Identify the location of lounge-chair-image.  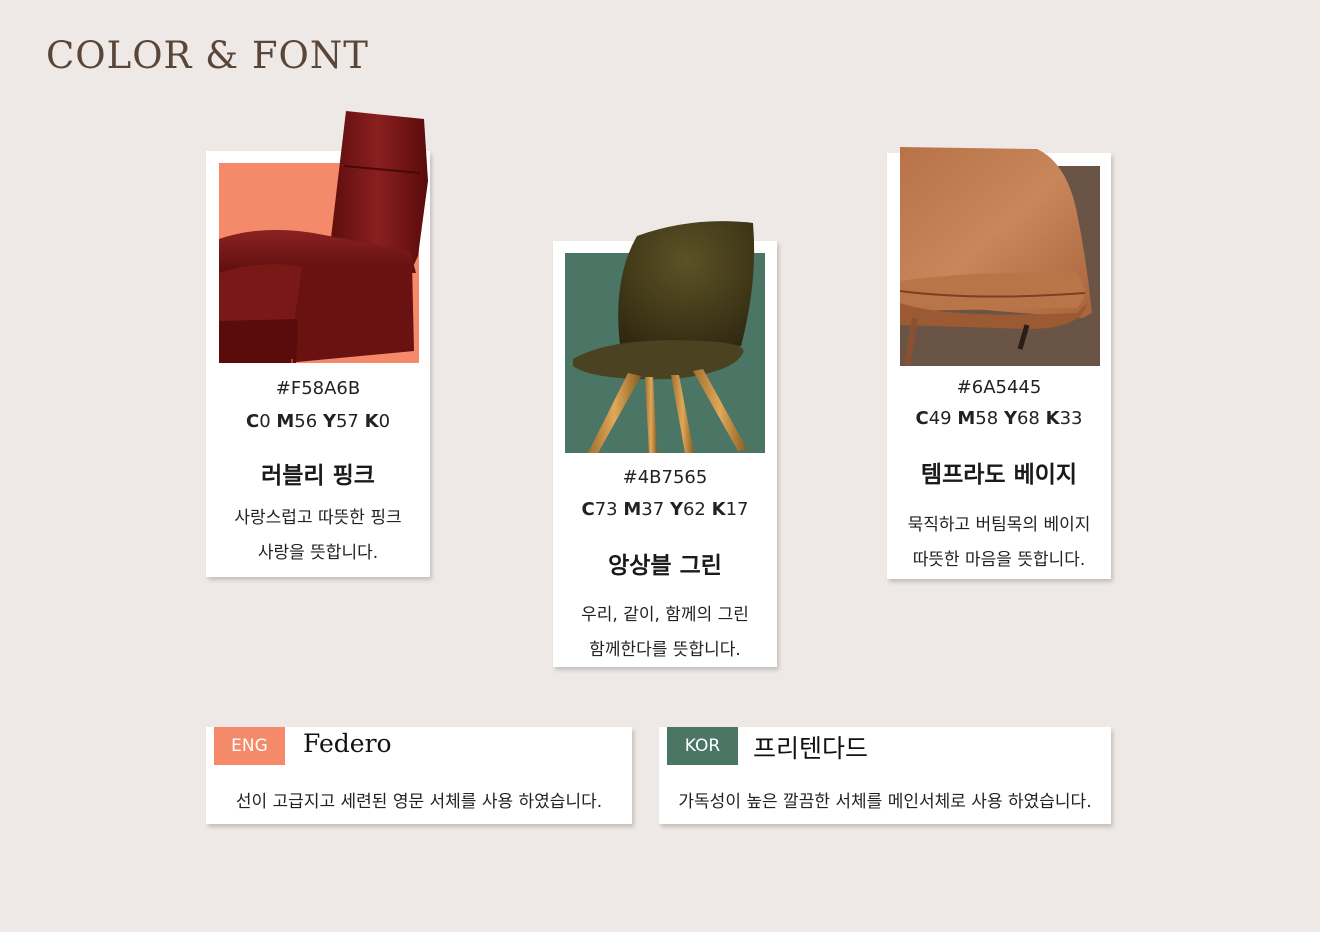
(995, 256).